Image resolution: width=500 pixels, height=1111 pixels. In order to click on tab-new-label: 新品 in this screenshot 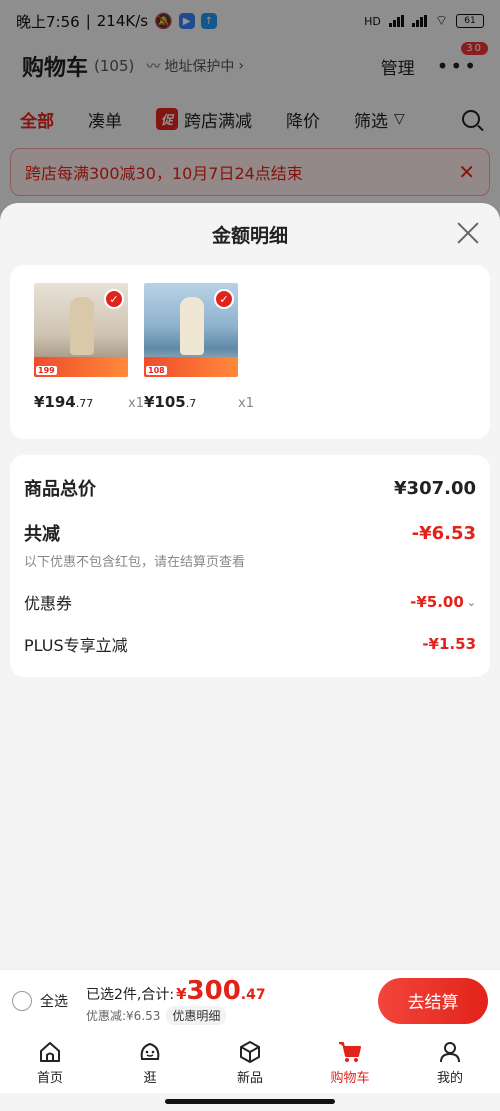, I will do `click(249, 1078)`.